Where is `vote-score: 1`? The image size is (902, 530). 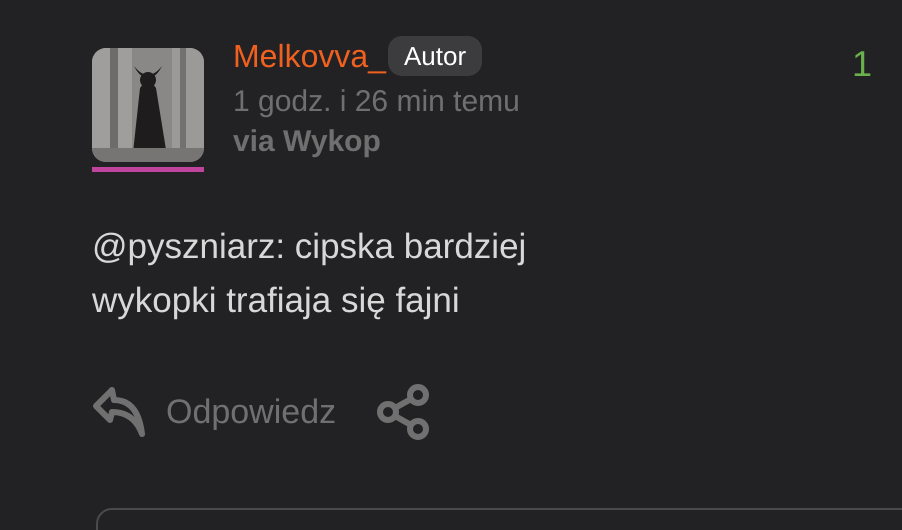
vote-score: 1 is located at coordinates (862, 64).